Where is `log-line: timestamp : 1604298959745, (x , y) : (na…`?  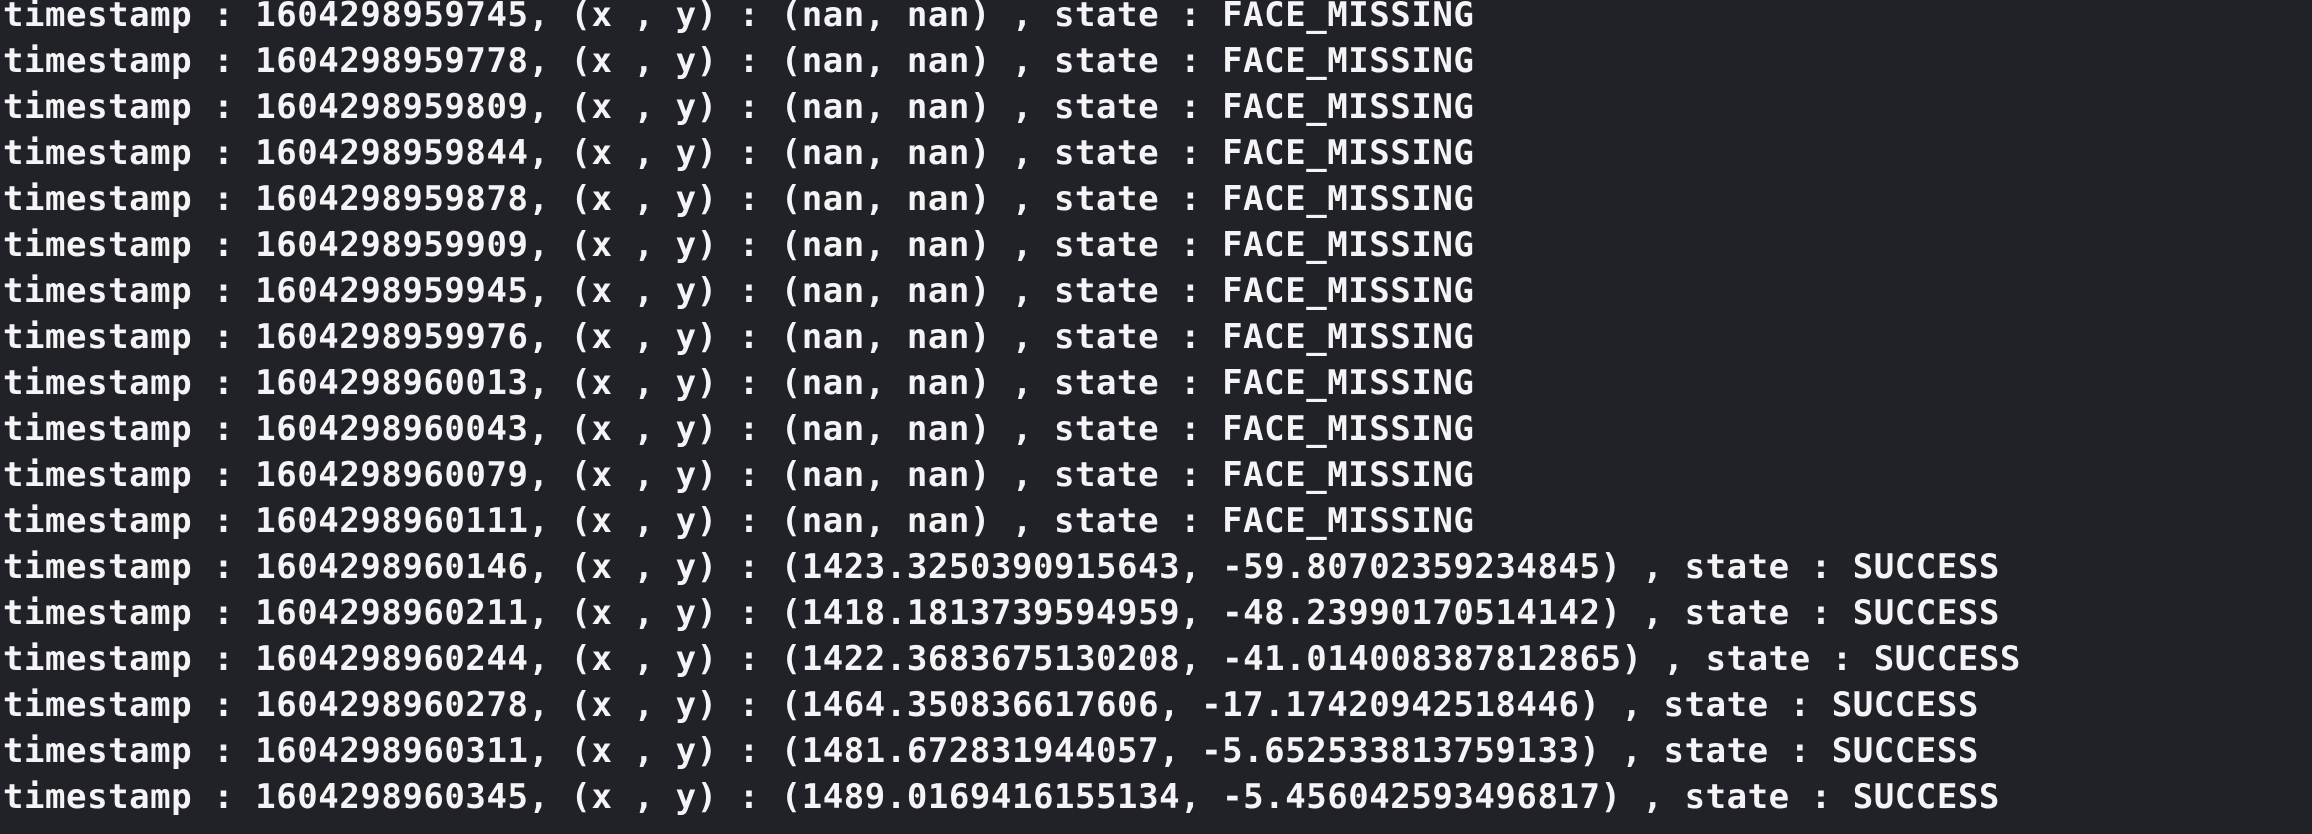
log-line: timestamp : 1604298959745, (x , y) : (na… is located at coordinates (739, 17).